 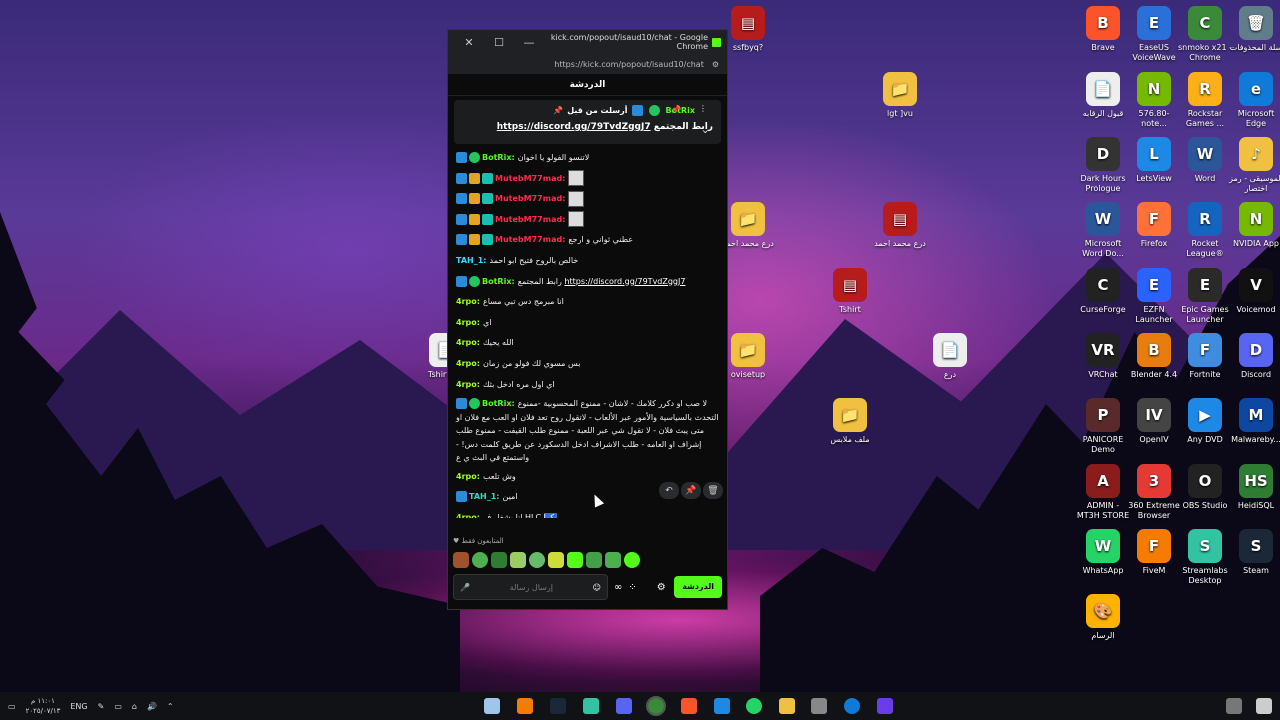 What do you see at coordinates (787, 706) in the screenshot?
I see `taskbar-file-explorer-icon` at bounding box center [787, 706].